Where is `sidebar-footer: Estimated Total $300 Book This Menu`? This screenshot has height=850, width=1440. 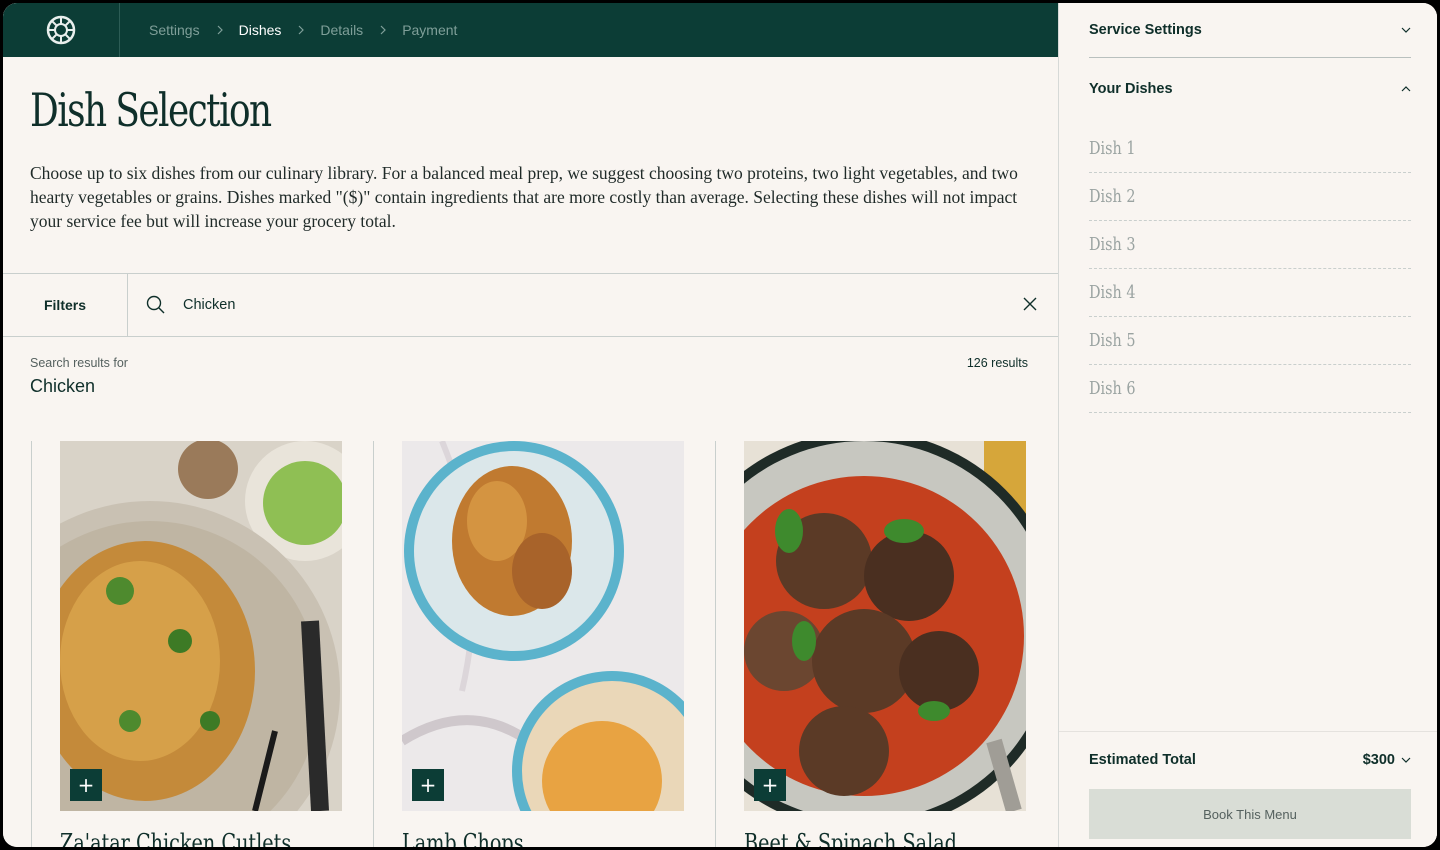
sidebar-footer: Estimated Total $300 Book This Menu is located at coordinates (1248, 789).